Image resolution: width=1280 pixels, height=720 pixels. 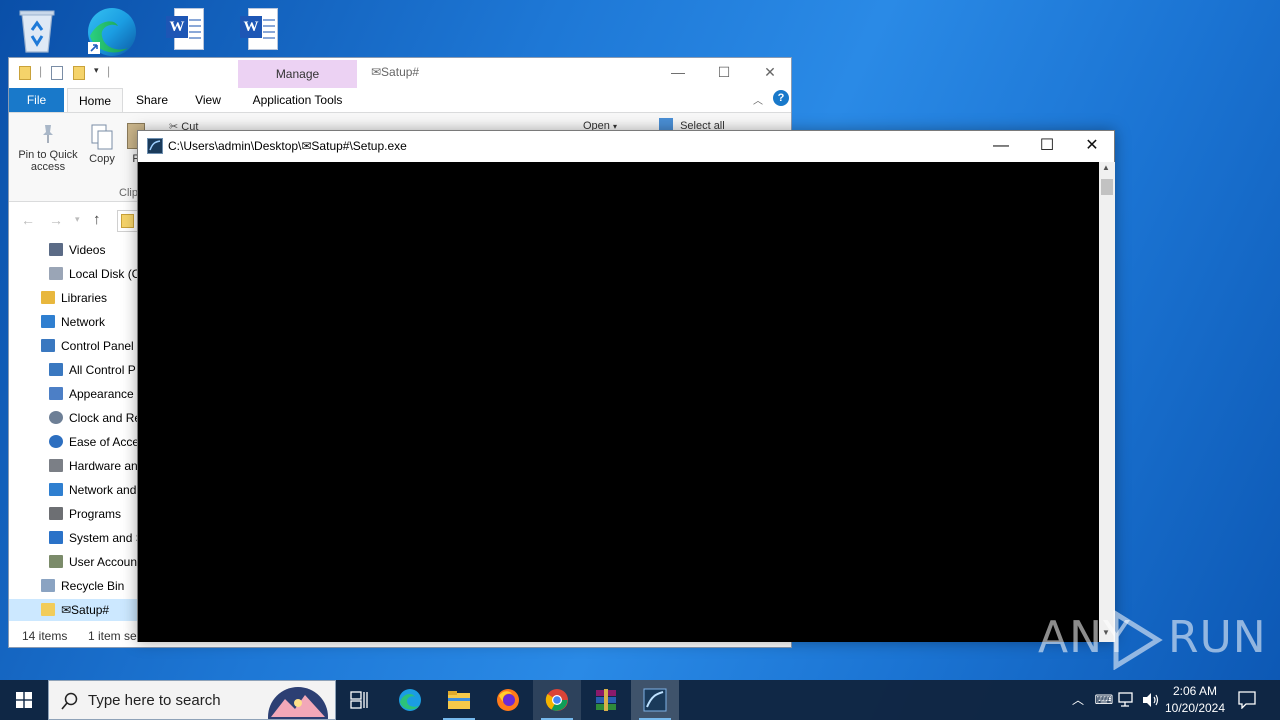 I want to click on clock: 2:06 AM 10/20/2024, so click(x=1195, y=700).